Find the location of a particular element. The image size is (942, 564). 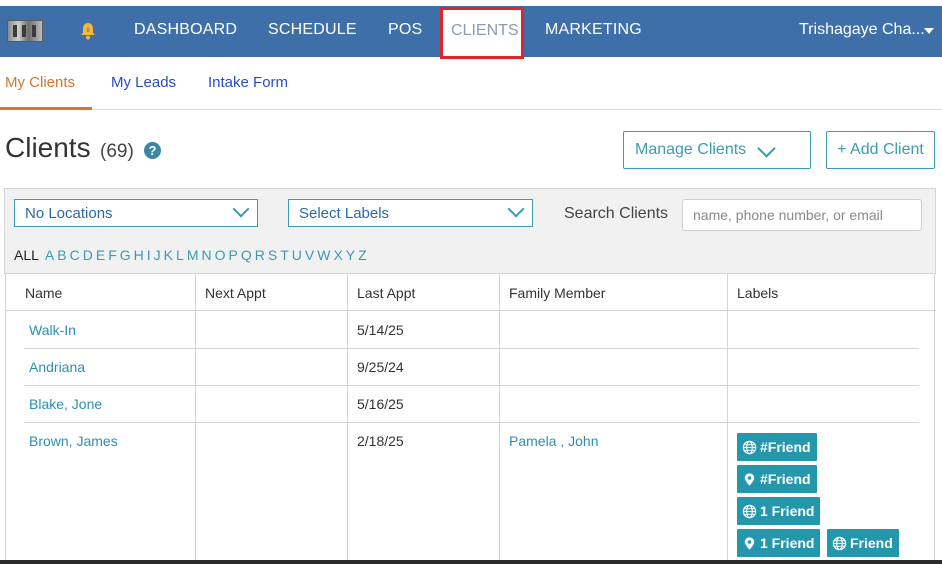

alpha-letter: I is located at coordinates (149, 255).